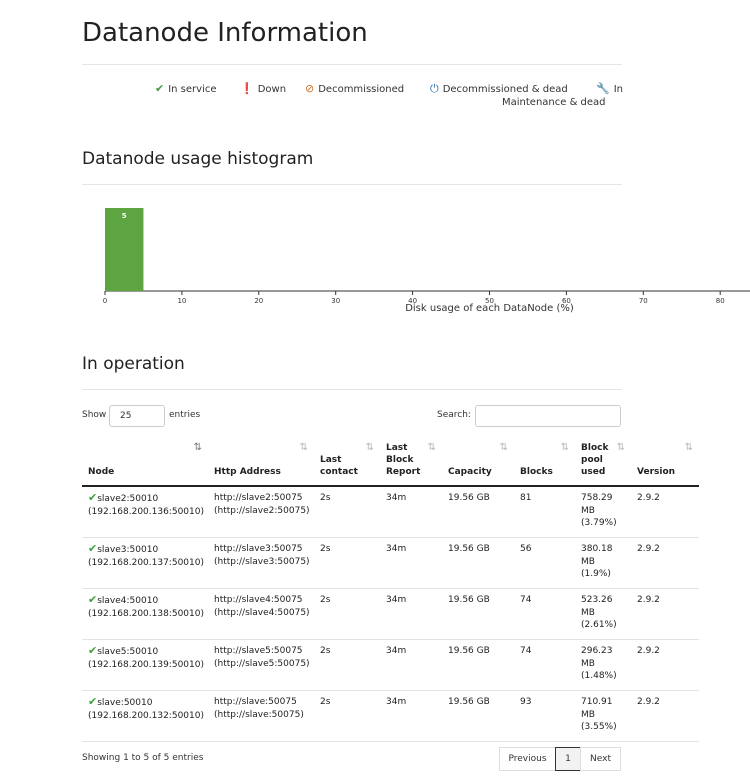 The image size is (750, 782). What do you see at coordinates (198, 159) in the screenshot?
I see `histogram-heading: Datanode usage histogram` at bounding box center [198, 159].